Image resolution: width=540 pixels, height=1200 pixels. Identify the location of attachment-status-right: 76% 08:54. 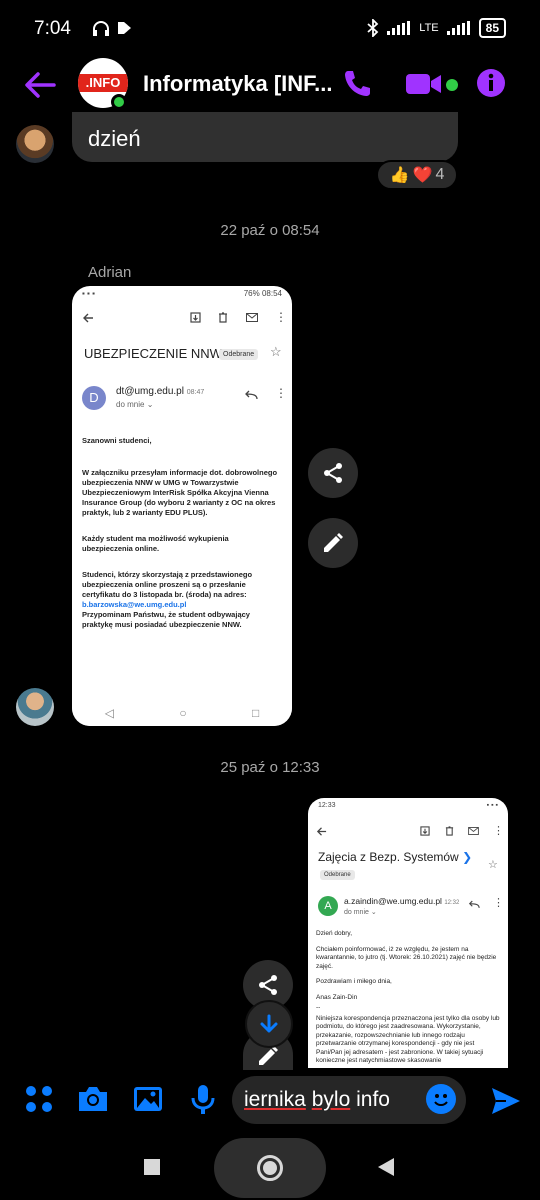
(262, 293).